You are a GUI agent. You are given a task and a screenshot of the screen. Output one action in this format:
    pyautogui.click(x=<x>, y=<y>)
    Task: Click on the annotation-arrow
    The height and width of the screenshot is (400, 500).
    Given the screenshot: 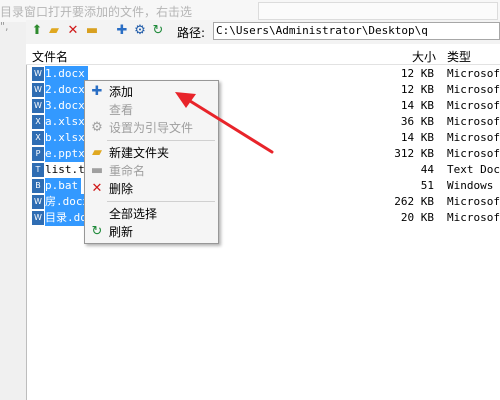 What is the action you would take?
    pyautogui.click(x=224, y=123)
    